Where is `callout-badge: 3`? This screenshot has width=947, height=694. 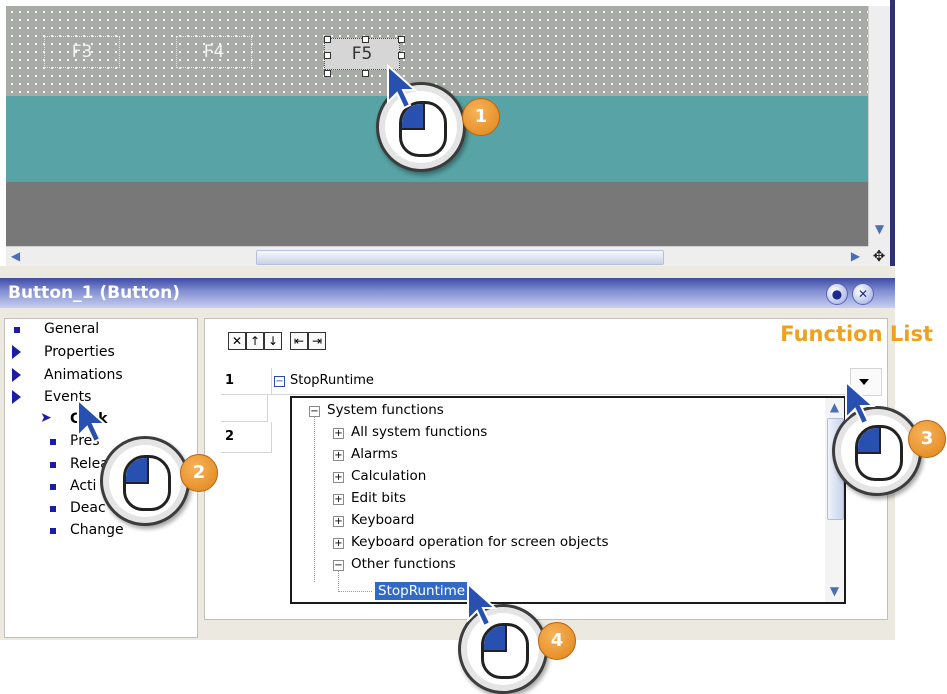 callout-badge: 3 is located at coordinates (927, 439).